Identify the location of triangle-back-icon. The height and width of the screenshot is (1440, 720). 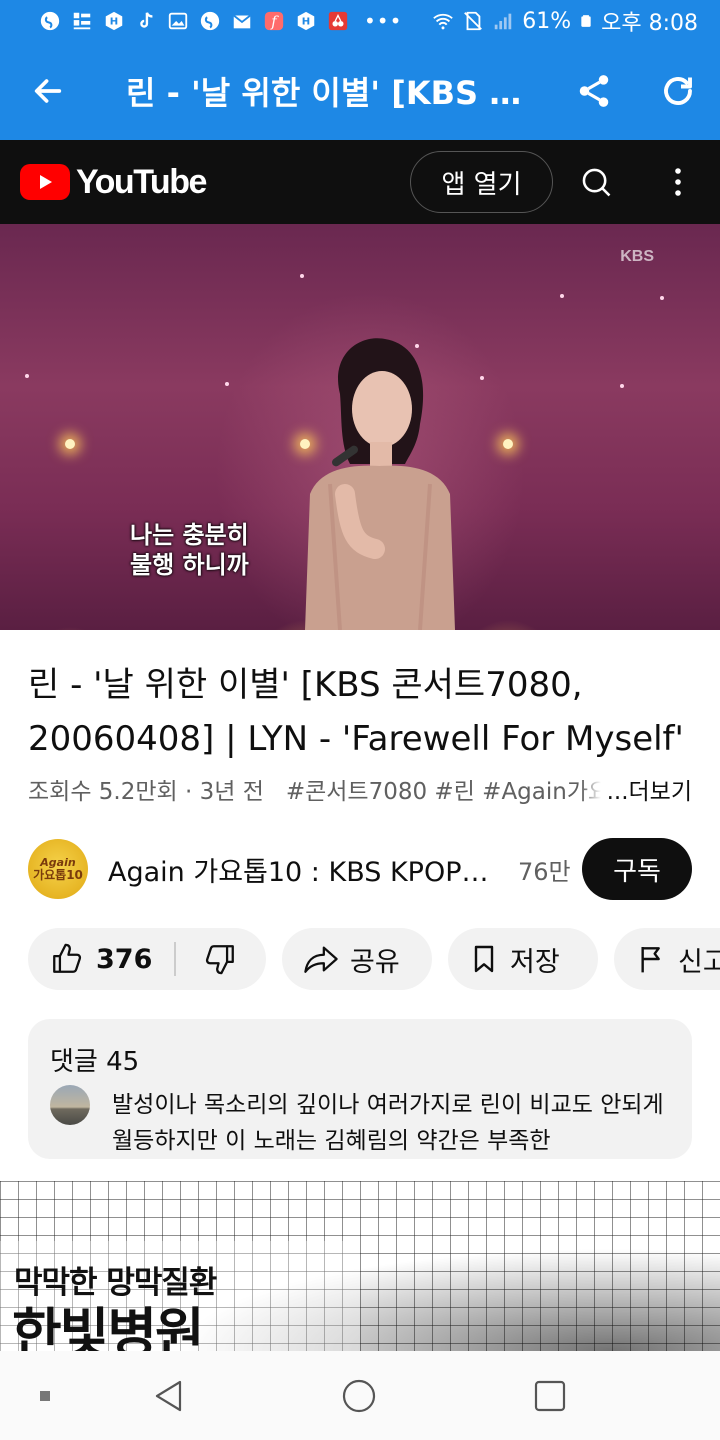
(168, 1396).